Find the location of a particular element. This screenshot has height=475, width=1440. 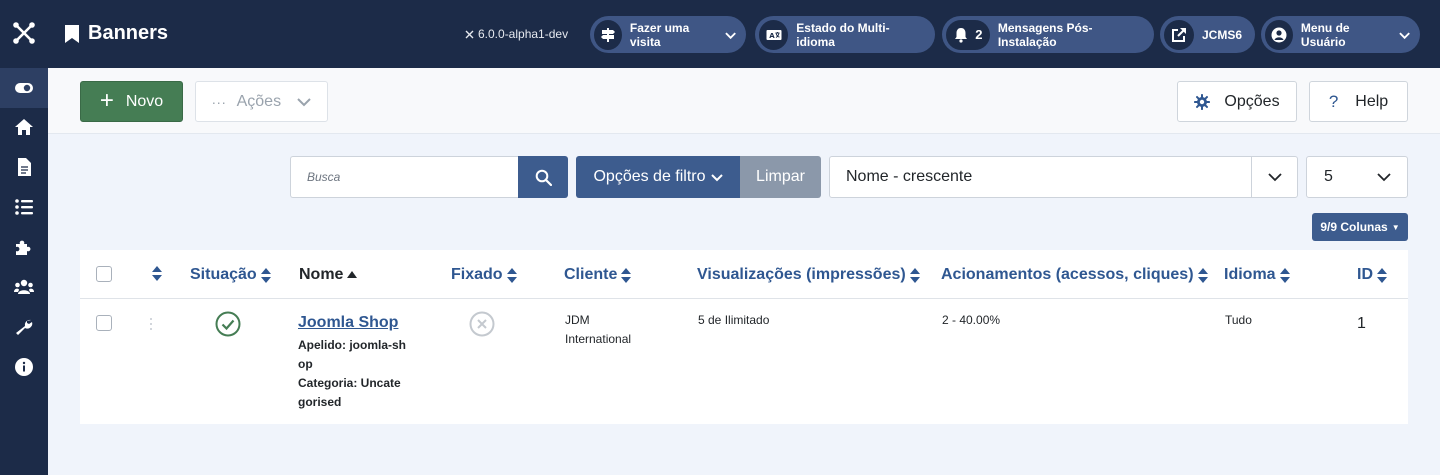

sidebar-file-icon is located at coordinates (24, 167).